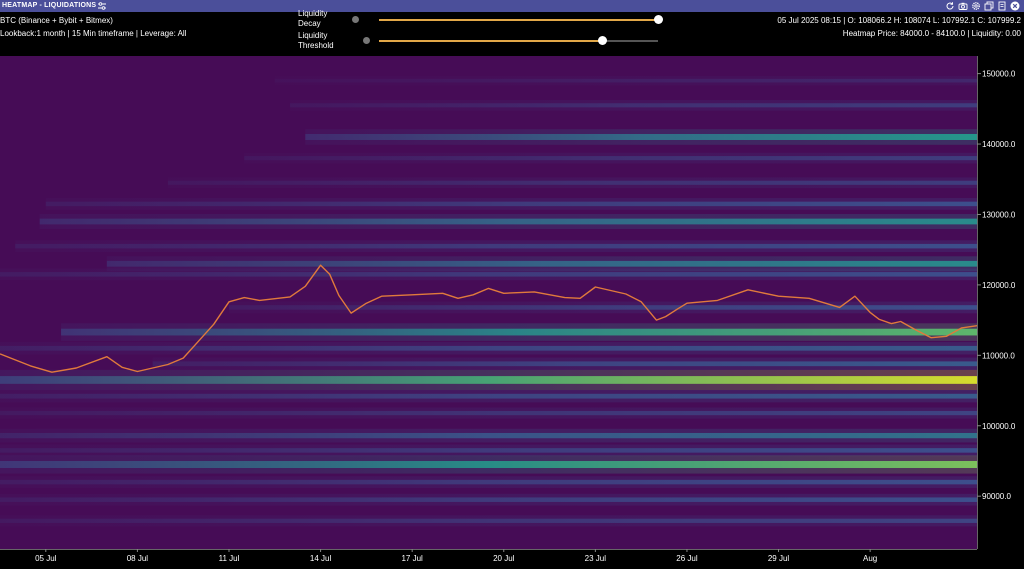 The width and height of the screenshot is (1024, 569). I want to click on x-tick-label: 17 Jul, so click(412, 558).